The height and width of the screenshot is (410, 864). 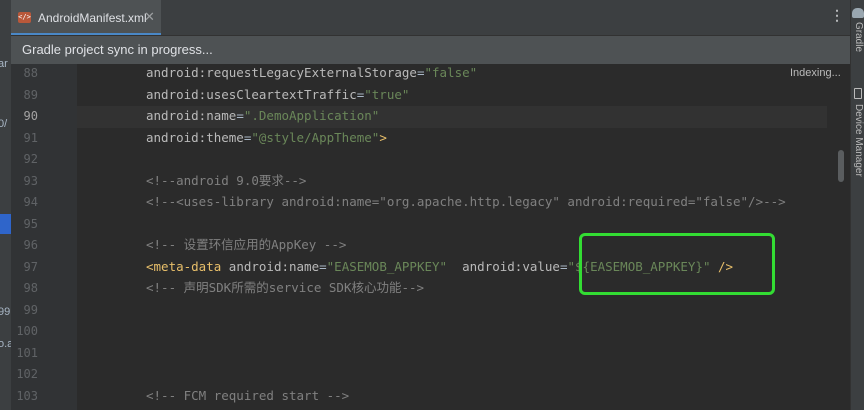 I want to click on code-token: <meta-data, so click(x=187, y=266).